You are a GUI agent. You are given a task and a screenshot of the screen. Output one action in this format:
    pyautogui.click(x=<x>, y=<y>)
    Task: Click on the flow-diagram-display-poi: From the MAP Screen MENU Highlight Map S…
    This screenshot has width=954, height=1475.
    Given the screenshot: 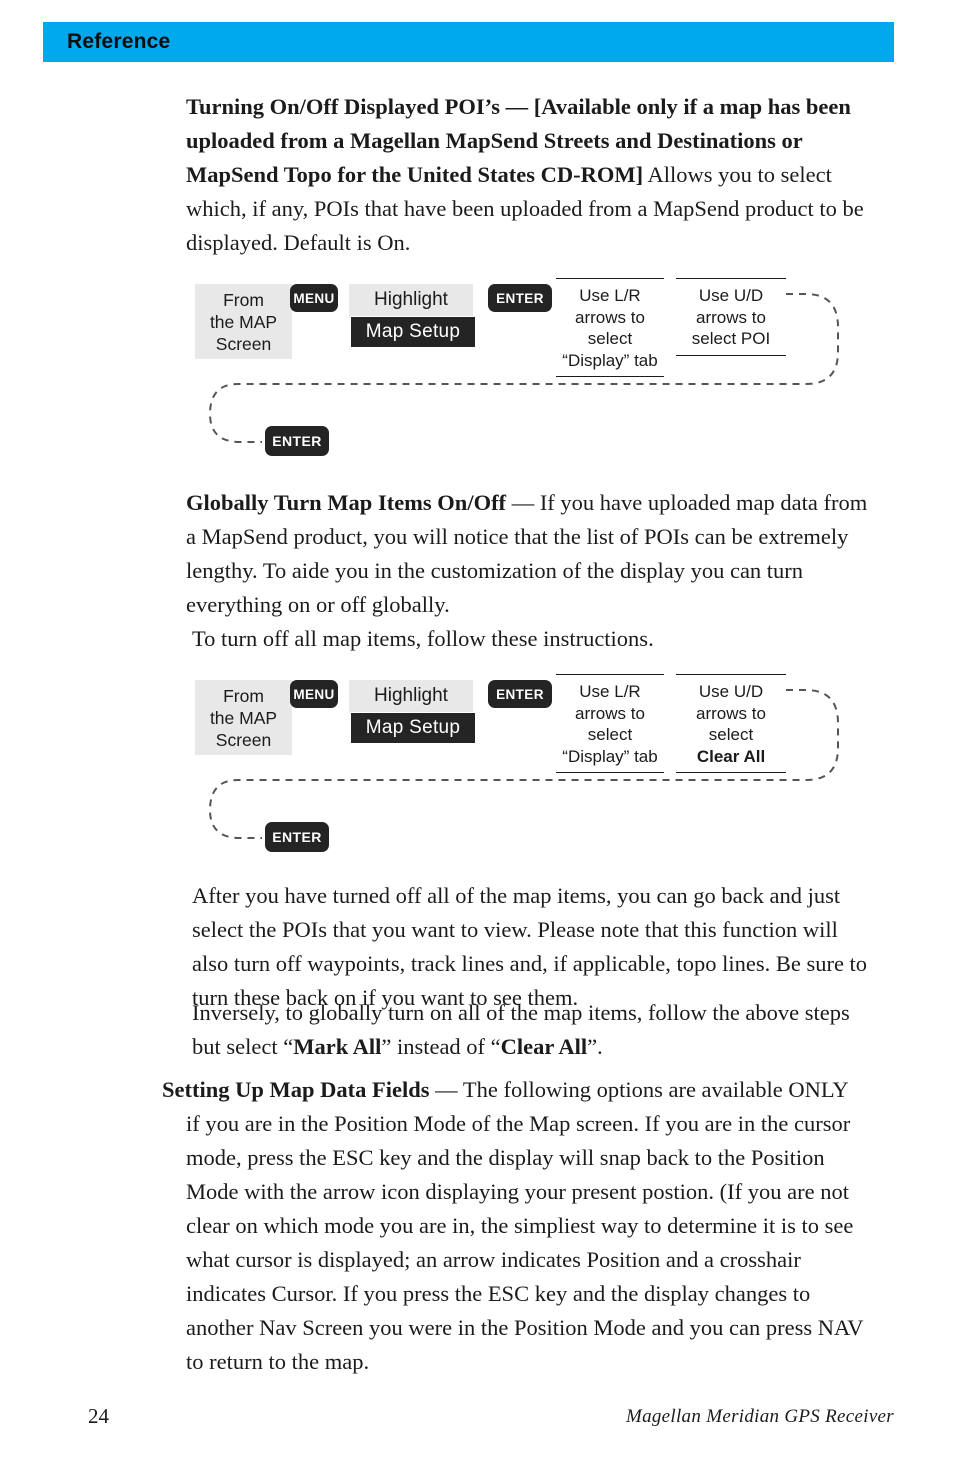 What is the action you would take?
    pyautogui.click(x=540, y=369)
    